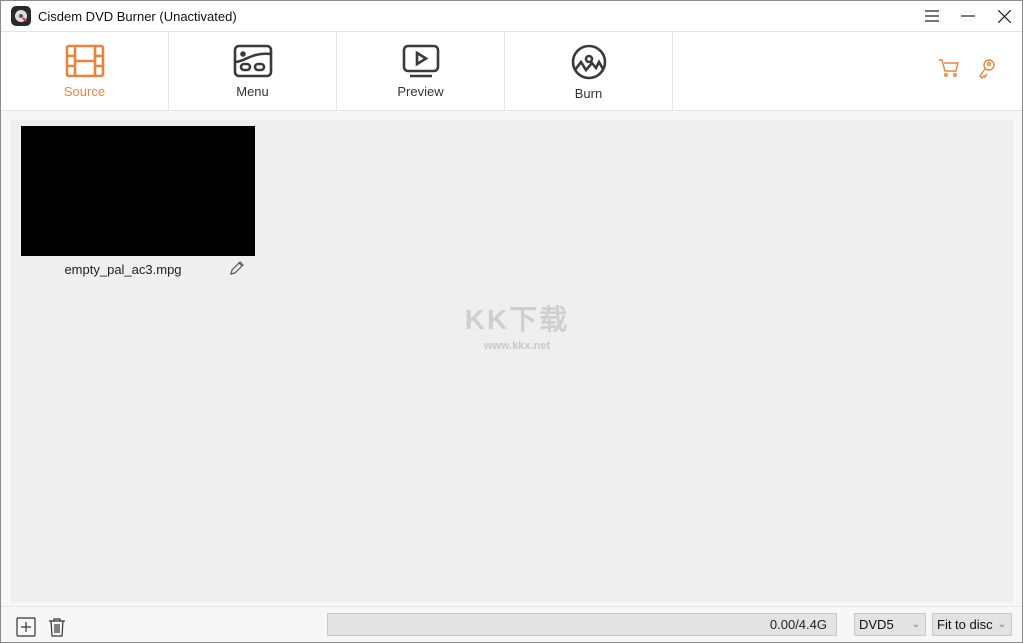  I want to click on edit-button, so click(237, 270).